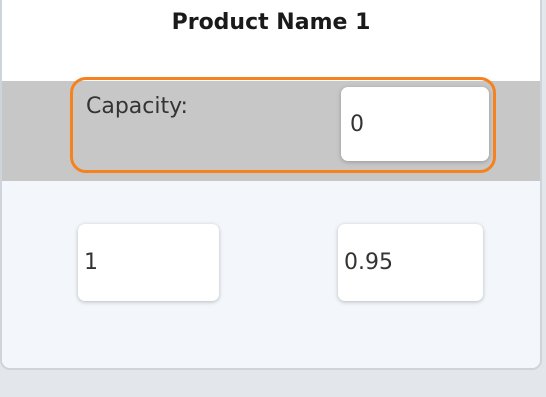 This screenshot has height=397, width=546. I want to click on product-title: Product Name 1, so click(271, 22).